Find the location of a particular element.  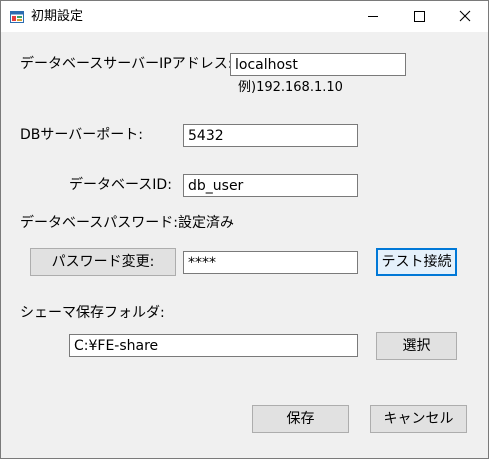

password-status-label: データベースパスワード:設定済み is located at coordinates (127, 223).